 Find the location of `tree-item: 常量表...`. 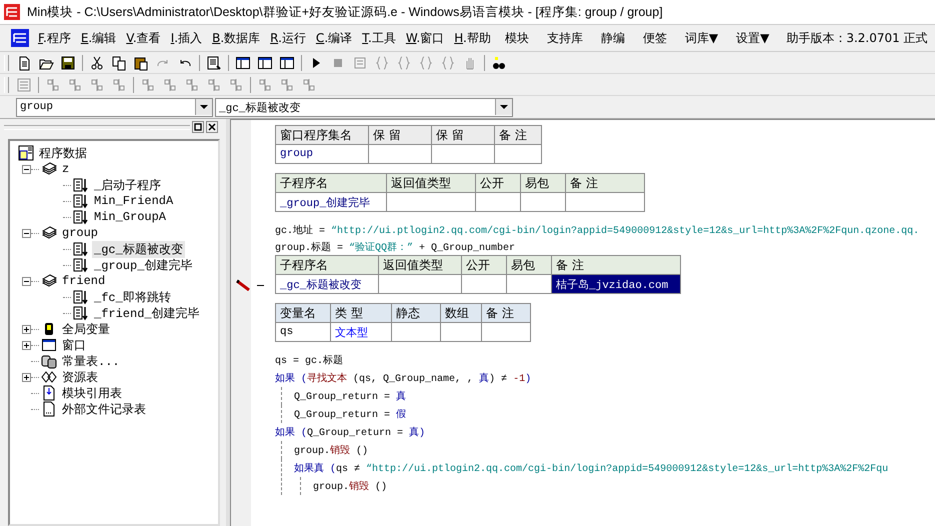

tree-item: 常量表... is located at coordinates (91, 361).